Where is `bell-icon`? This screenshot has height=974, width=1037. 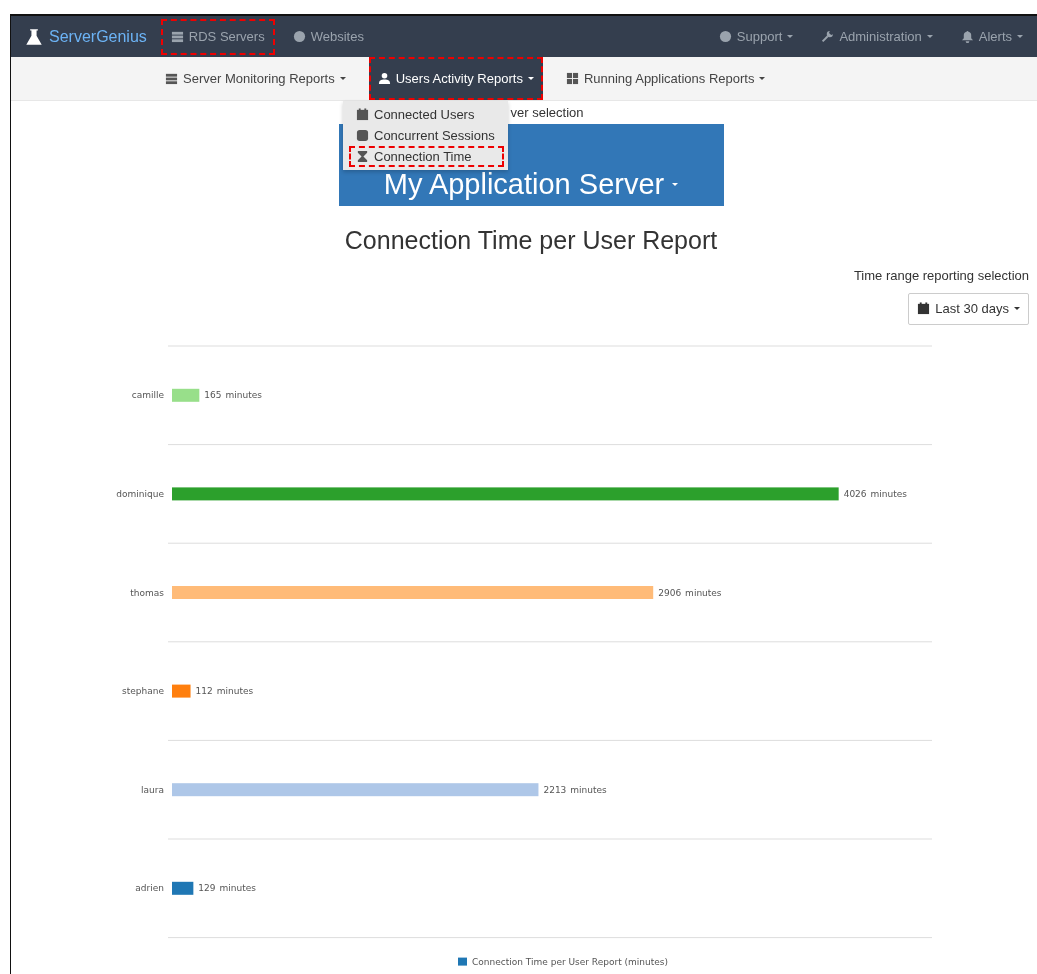
bell-icon is located at coordinates (967, 36).